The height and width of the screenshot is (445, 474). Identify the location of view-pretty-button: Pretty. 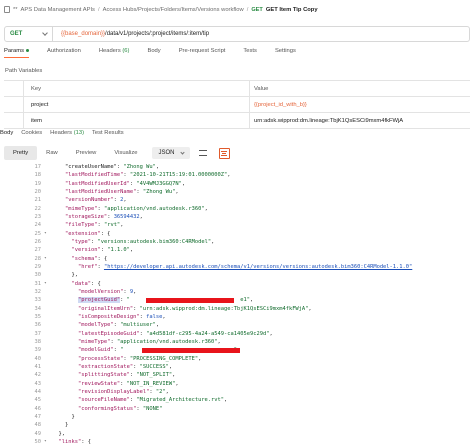
(21, 153).